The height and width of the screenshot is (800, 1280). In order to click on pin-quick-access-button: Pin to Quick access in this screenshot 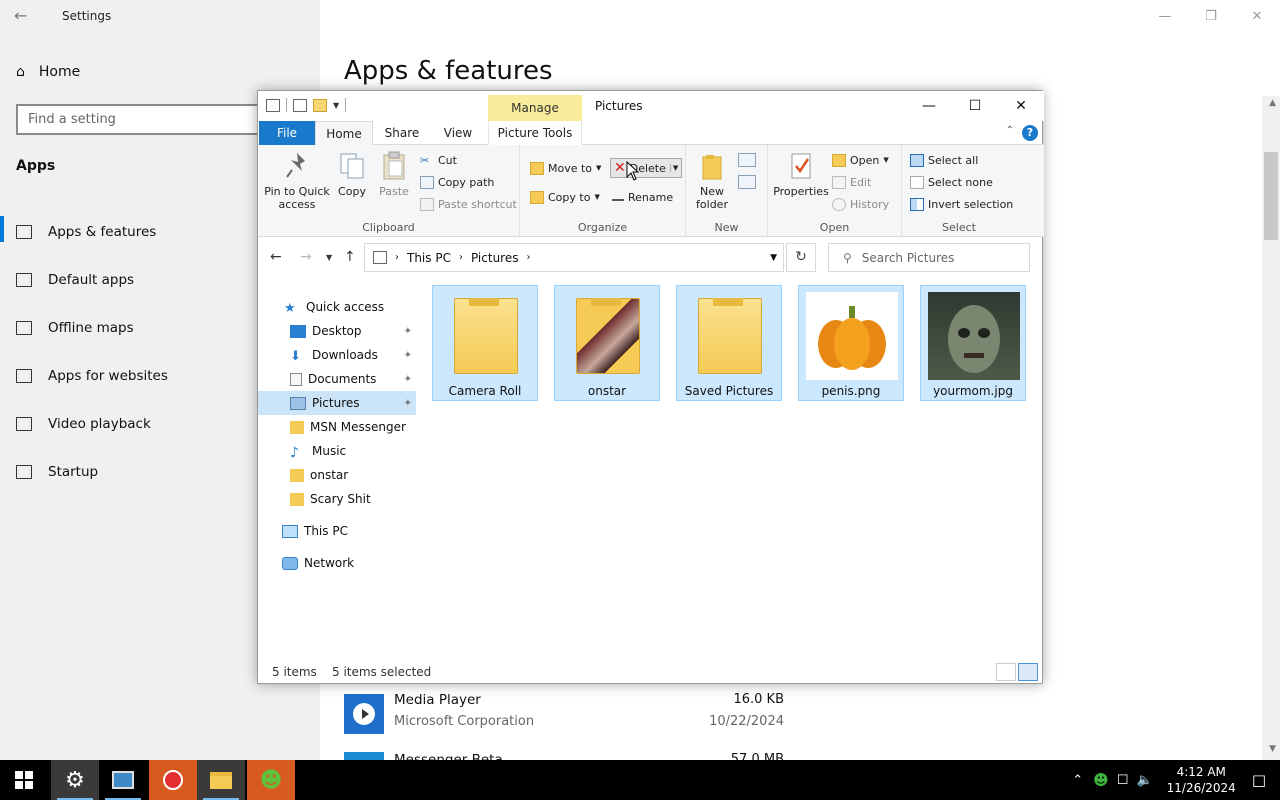, I will do `click(297, 181)`.